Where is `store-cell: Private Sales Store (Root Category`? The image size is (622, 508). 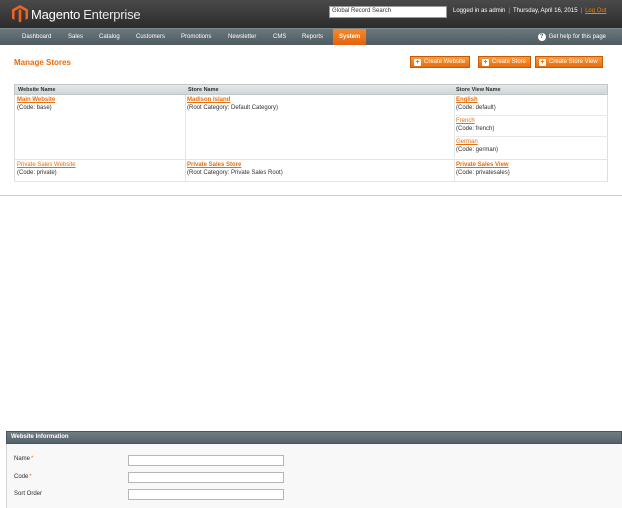
store-cell: Private Sales Store (Root Category is located at coordinates (235, 169).